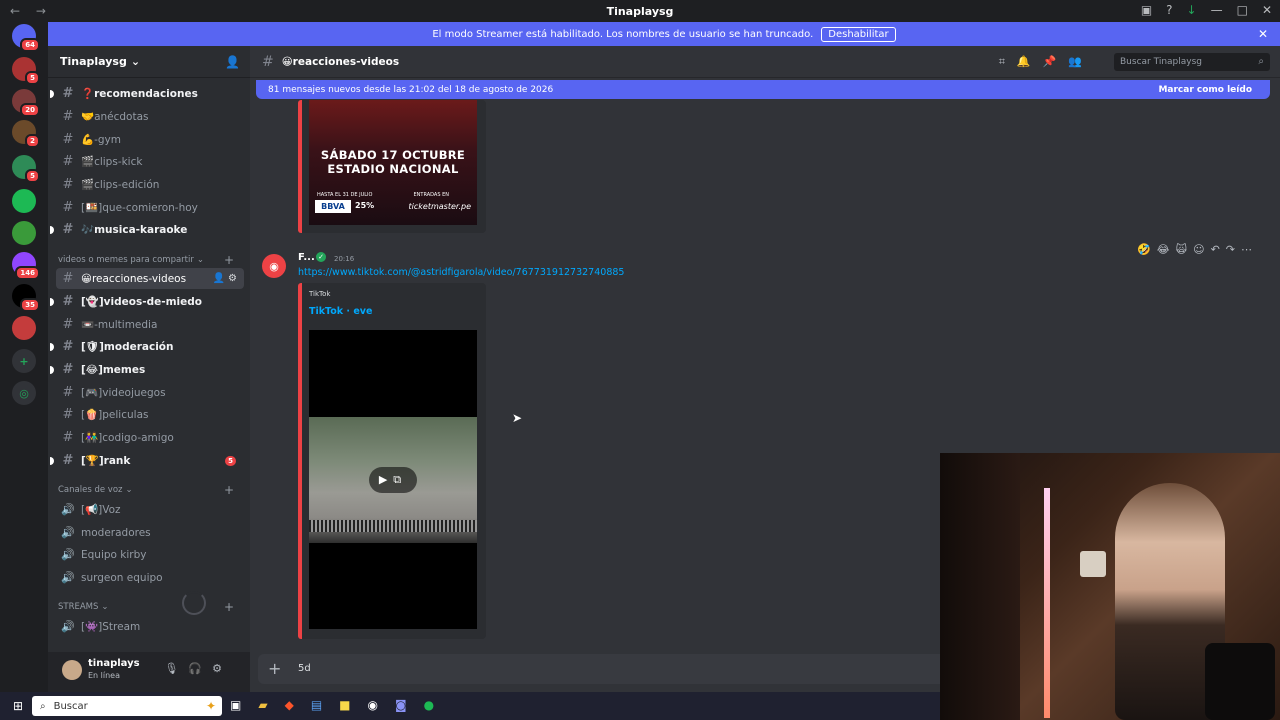 Image resolution: width=1280 pixels, height=720 pixels. I want to click on channel-item: # [👻]videos-de-miedo, so click(147, 301).